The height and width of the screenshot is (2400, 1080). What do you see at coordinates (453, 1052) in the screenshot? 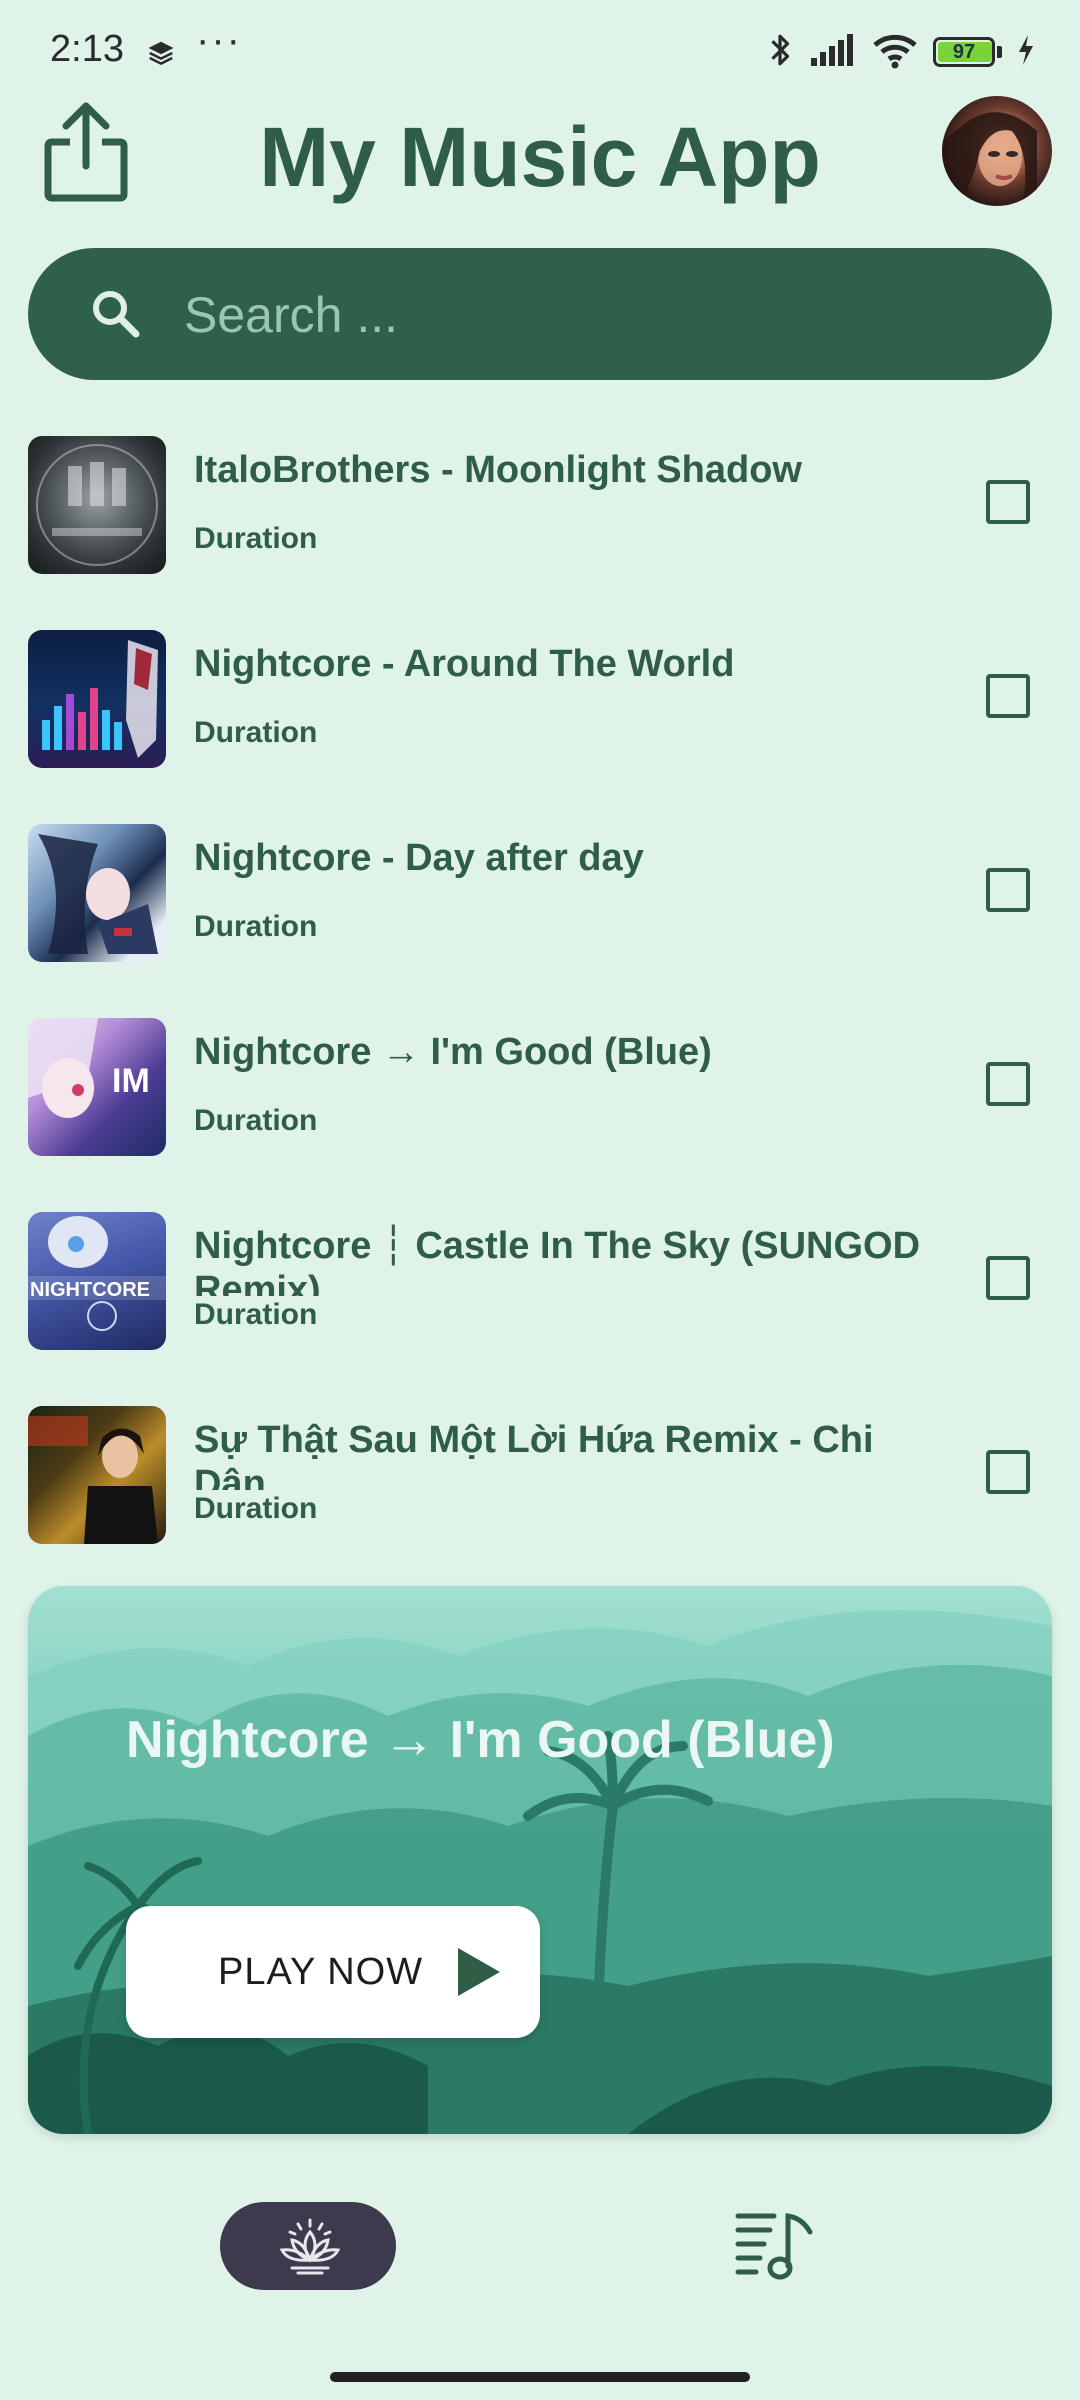
I see `song-title: Nightcore → I'm Good (Blue)` at bounding box center [453, 1052].